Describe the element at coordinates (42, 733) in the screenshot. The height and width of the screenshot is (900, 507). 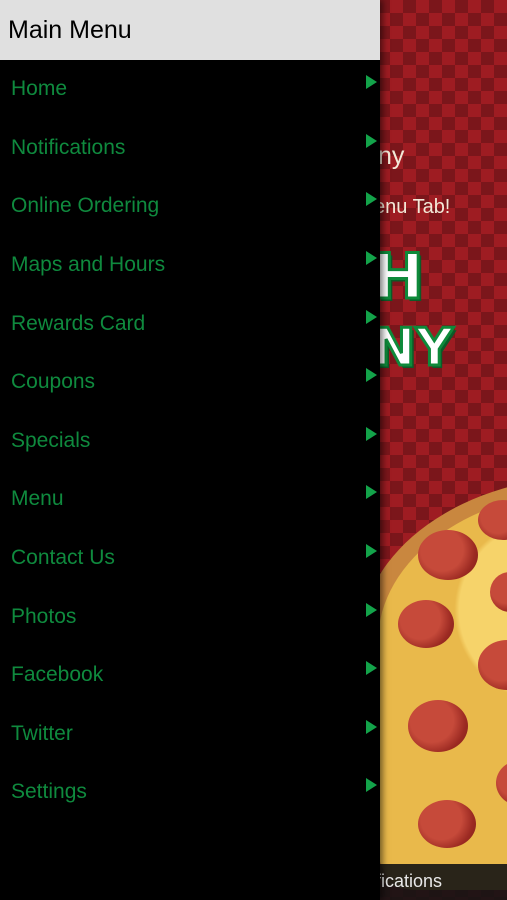
I see `menu-item-label: Twitter` at that location.